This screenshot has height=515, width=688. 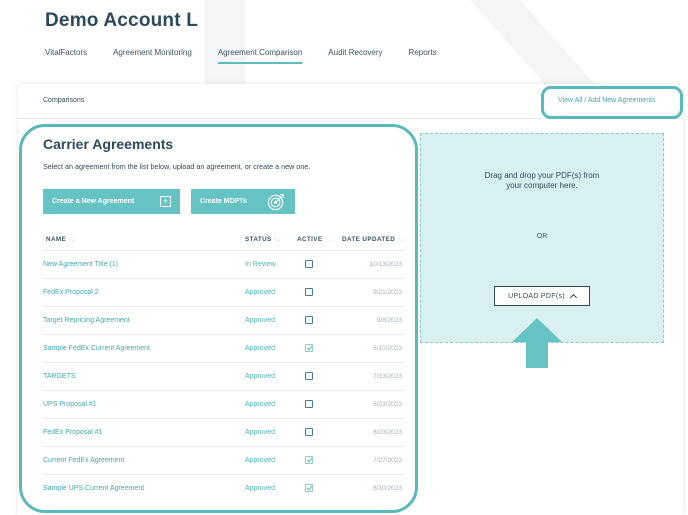 What do you see at coordinates (260, 56) in the screenshot?
I see `tab-agreement-comparison: Agreement Comparison` at bounding box center [260, 56].